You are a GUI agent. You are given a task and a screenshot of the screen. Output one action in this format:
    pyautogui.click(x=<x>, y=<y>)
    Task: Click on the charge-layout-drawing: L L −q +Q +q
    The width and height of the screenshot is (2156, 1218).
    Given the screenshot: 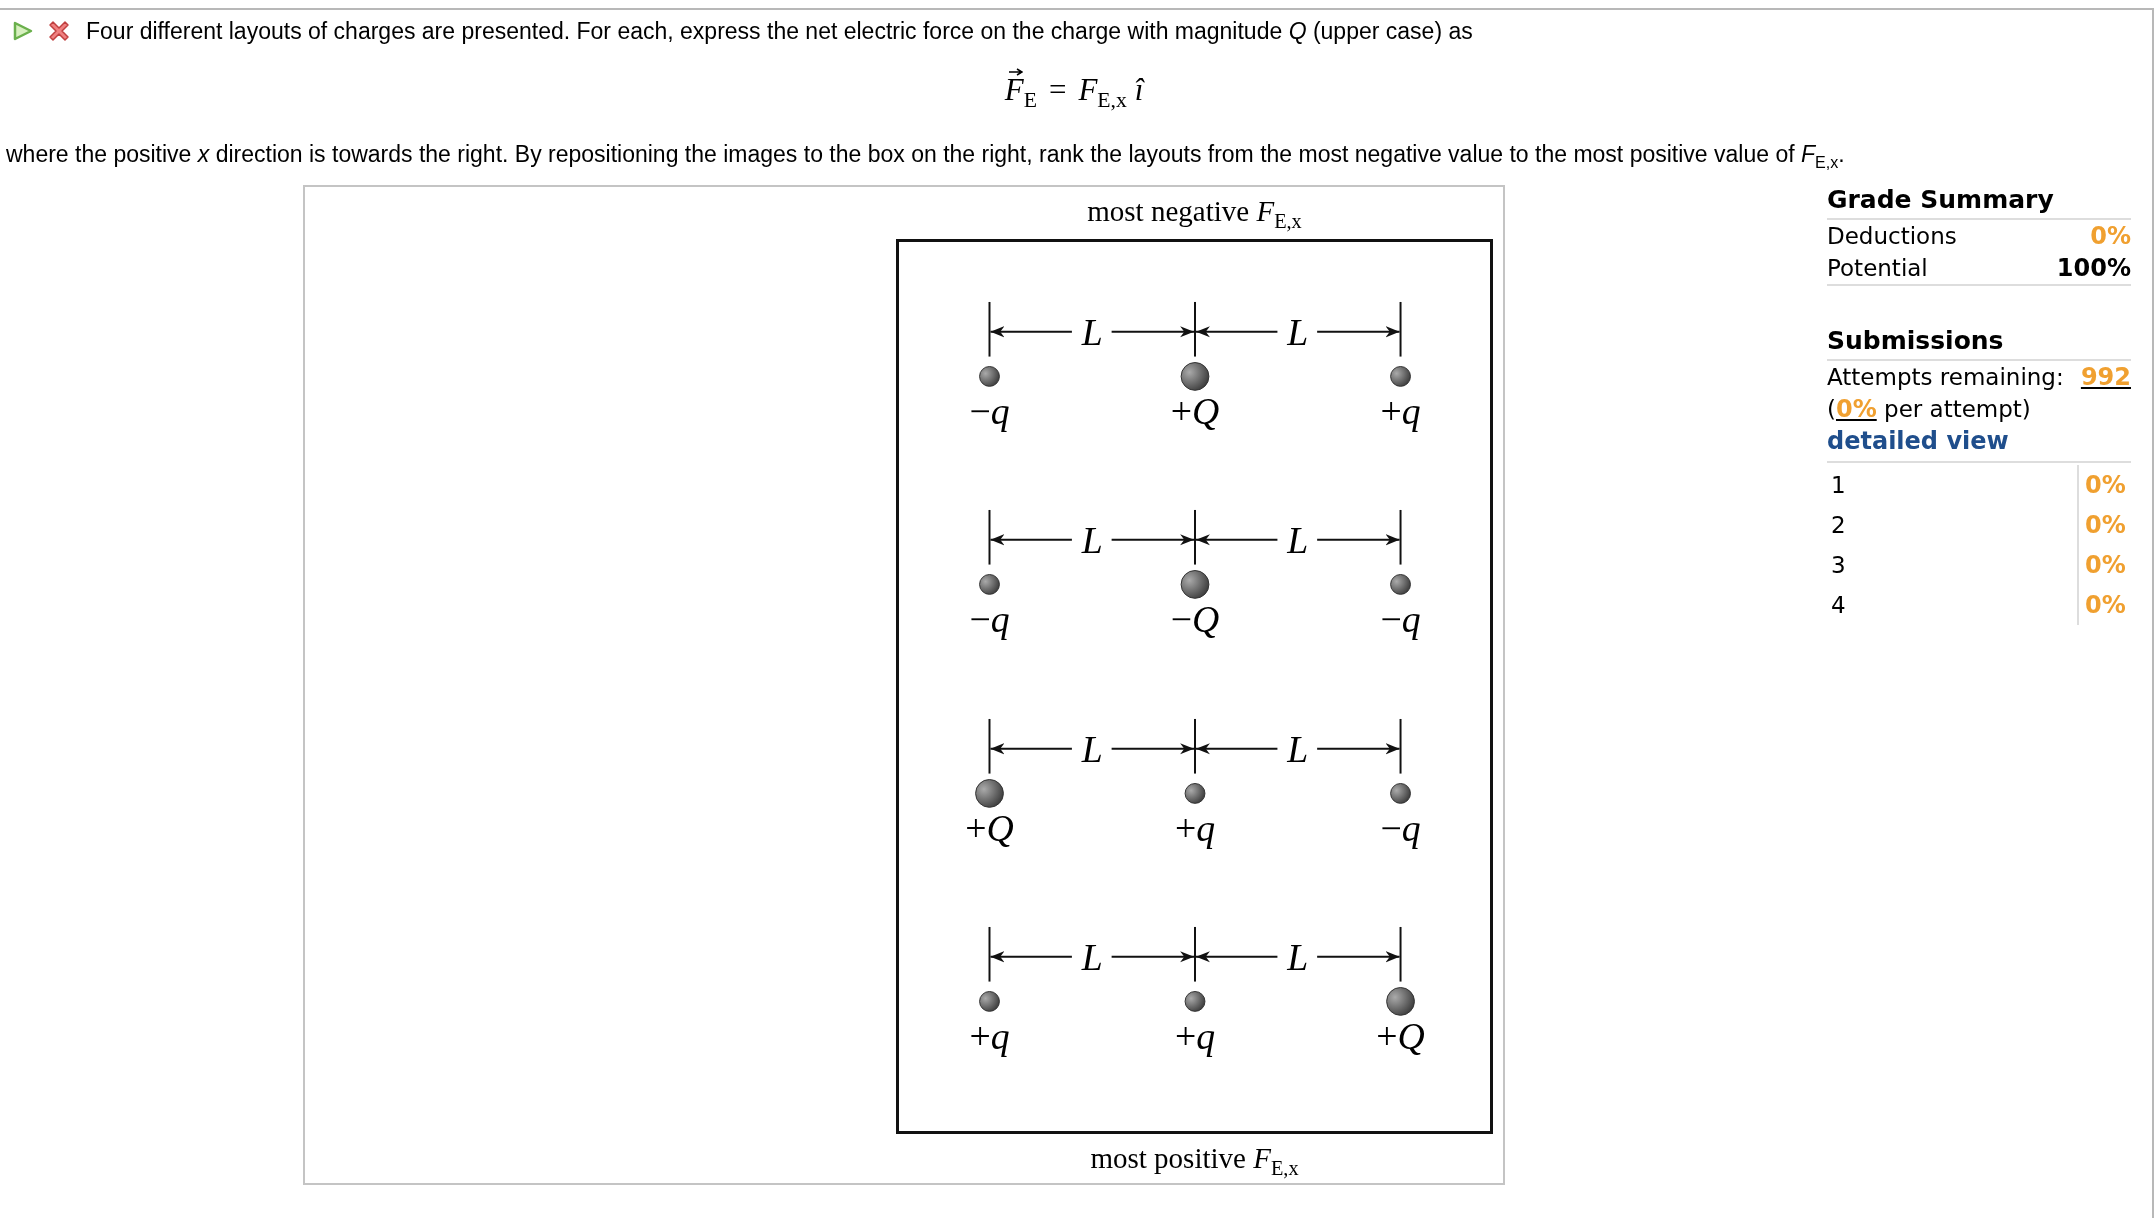 What is the action you would take?
    pyautogui.click(x=1197, y=401)
    